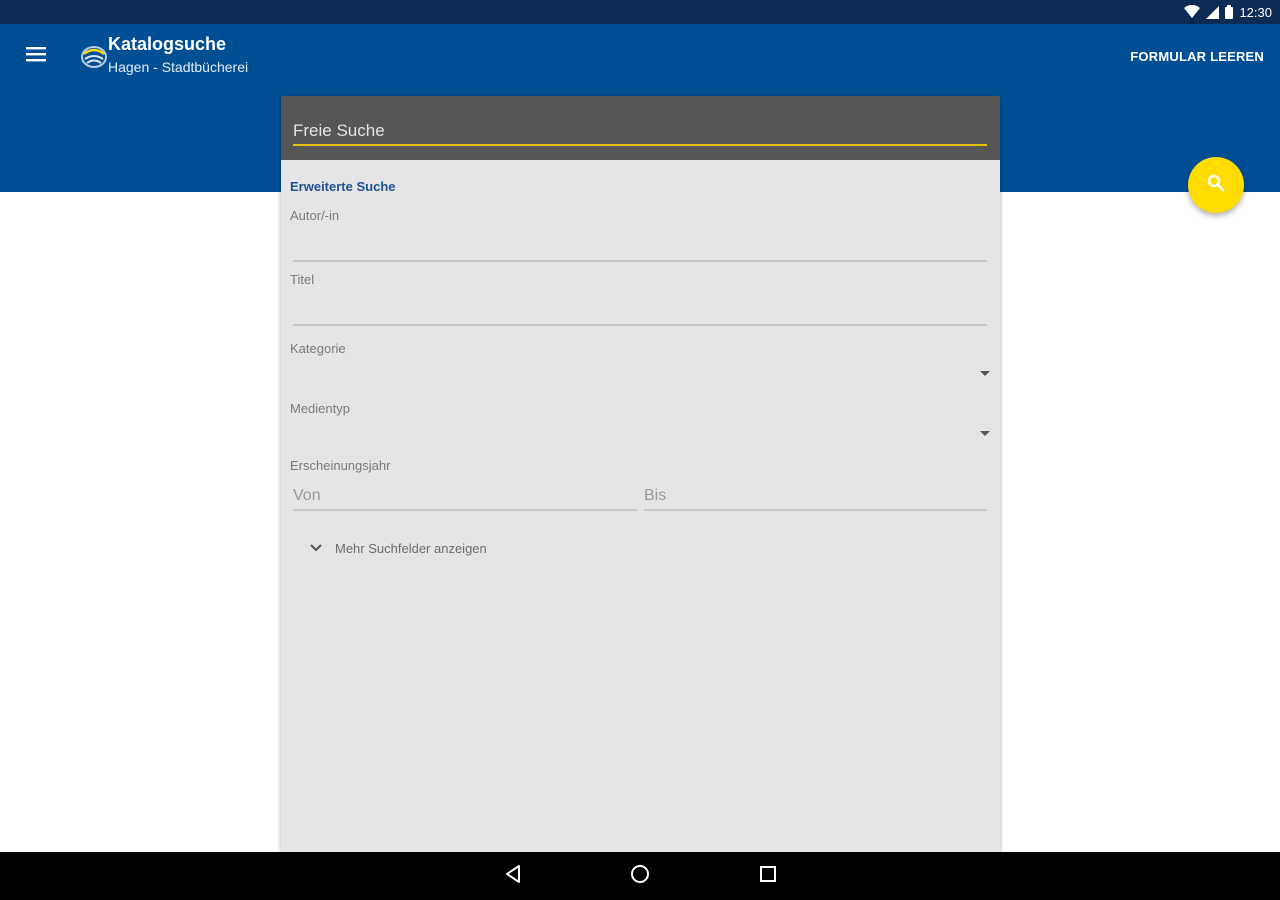  I want to click on battery-icon, so click(1229, 12).